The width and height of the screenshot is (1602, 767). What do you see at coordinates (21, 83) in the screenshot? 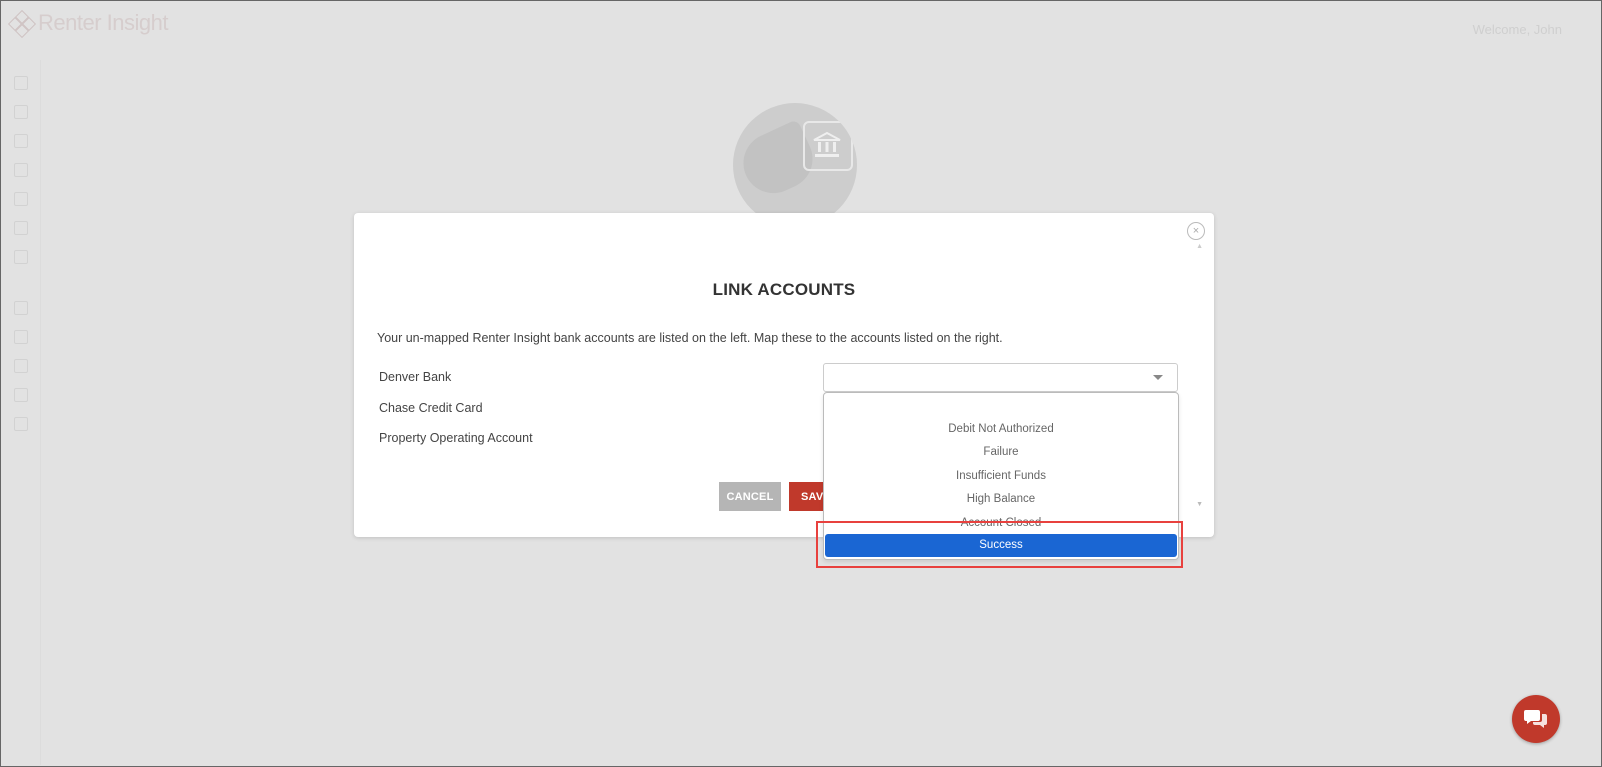
I see `home-icon` at bounding box center [21, 83].